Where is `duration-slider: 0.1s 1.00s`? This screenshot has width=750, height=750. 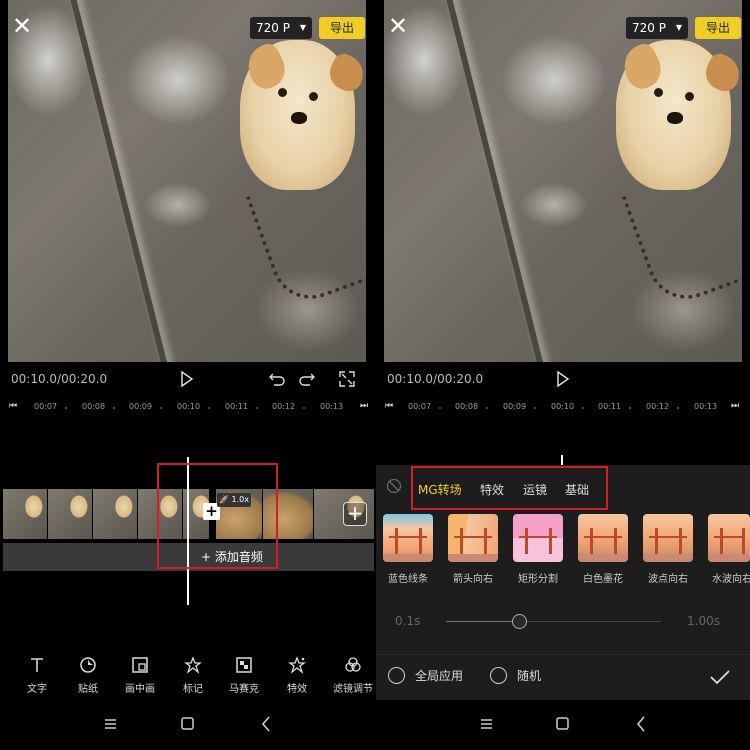 duration-slider: 0.1s 1.00s is located at coordinates (563, 622).